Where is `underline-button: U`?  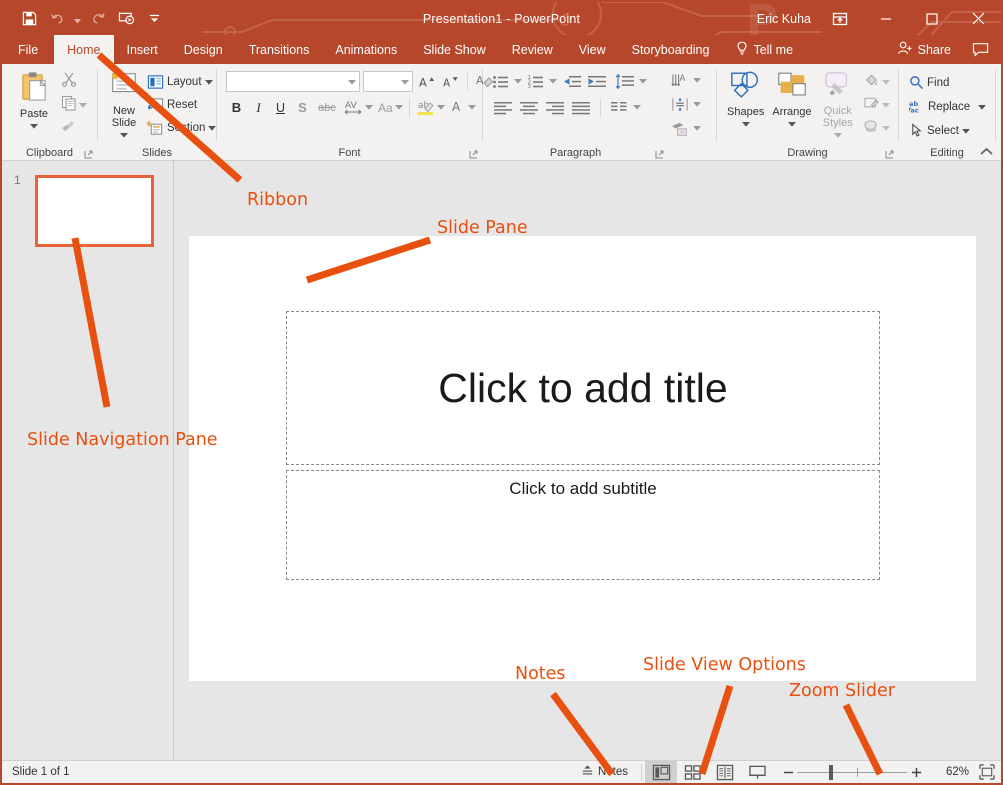 underline-button: U is located at coordinates (280, 107).